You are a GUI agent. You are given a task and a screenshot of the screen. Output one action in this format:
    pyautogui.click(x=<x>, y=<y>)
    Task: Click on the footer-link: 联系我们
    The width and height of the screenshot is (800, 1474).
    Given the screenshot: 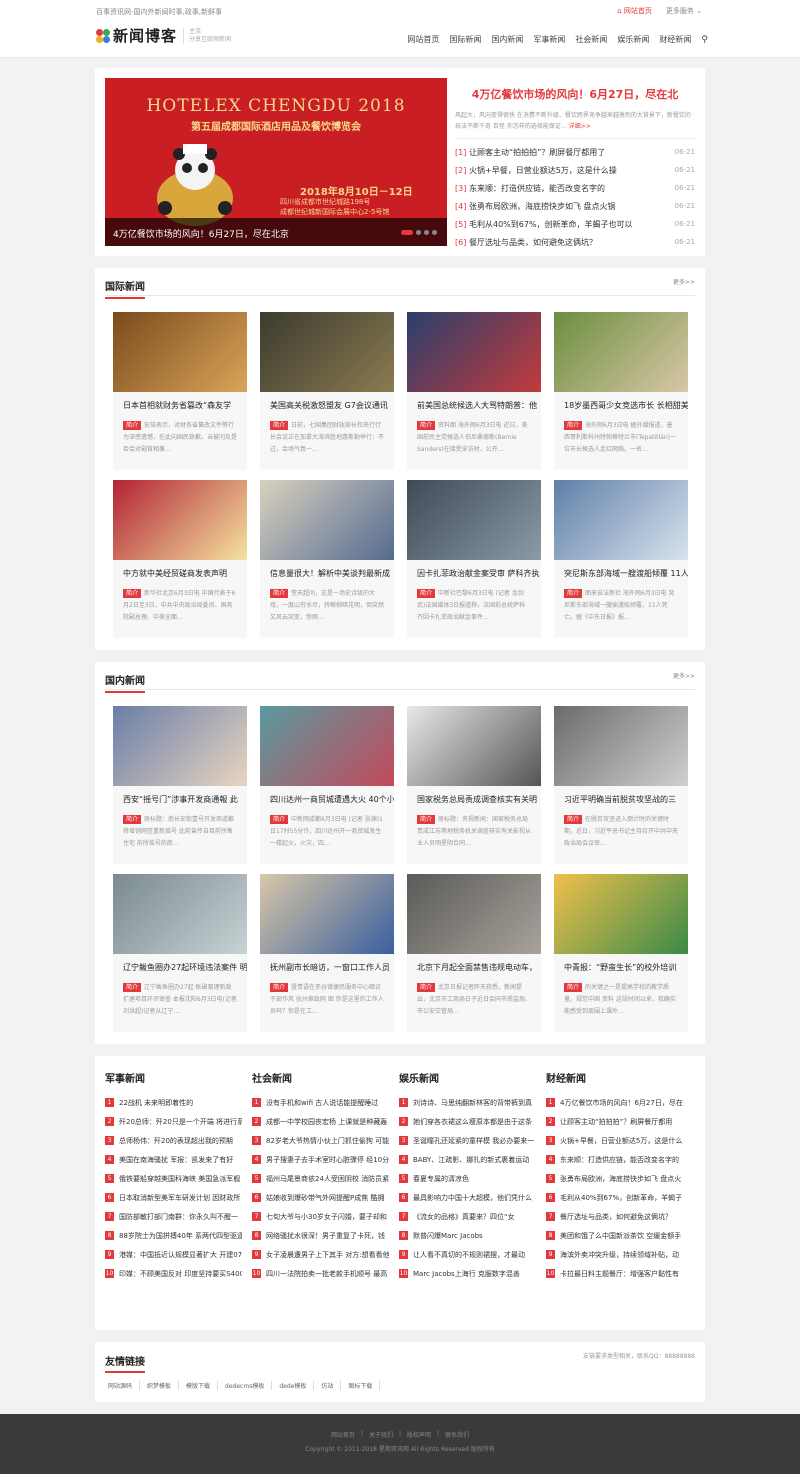 What is the action you would take?
    pyautogui.click(x=457, y=1434)
    